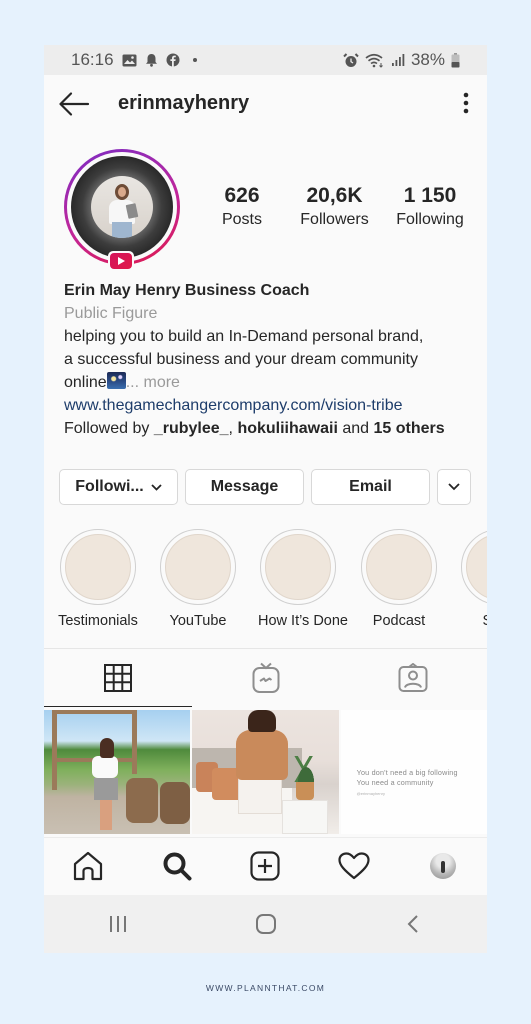 The width and height of the screenshot is (531, 1024). Describe the element at coordinates (427, 59) in the screenshot. I see `battery-percent: 38%` at that location.